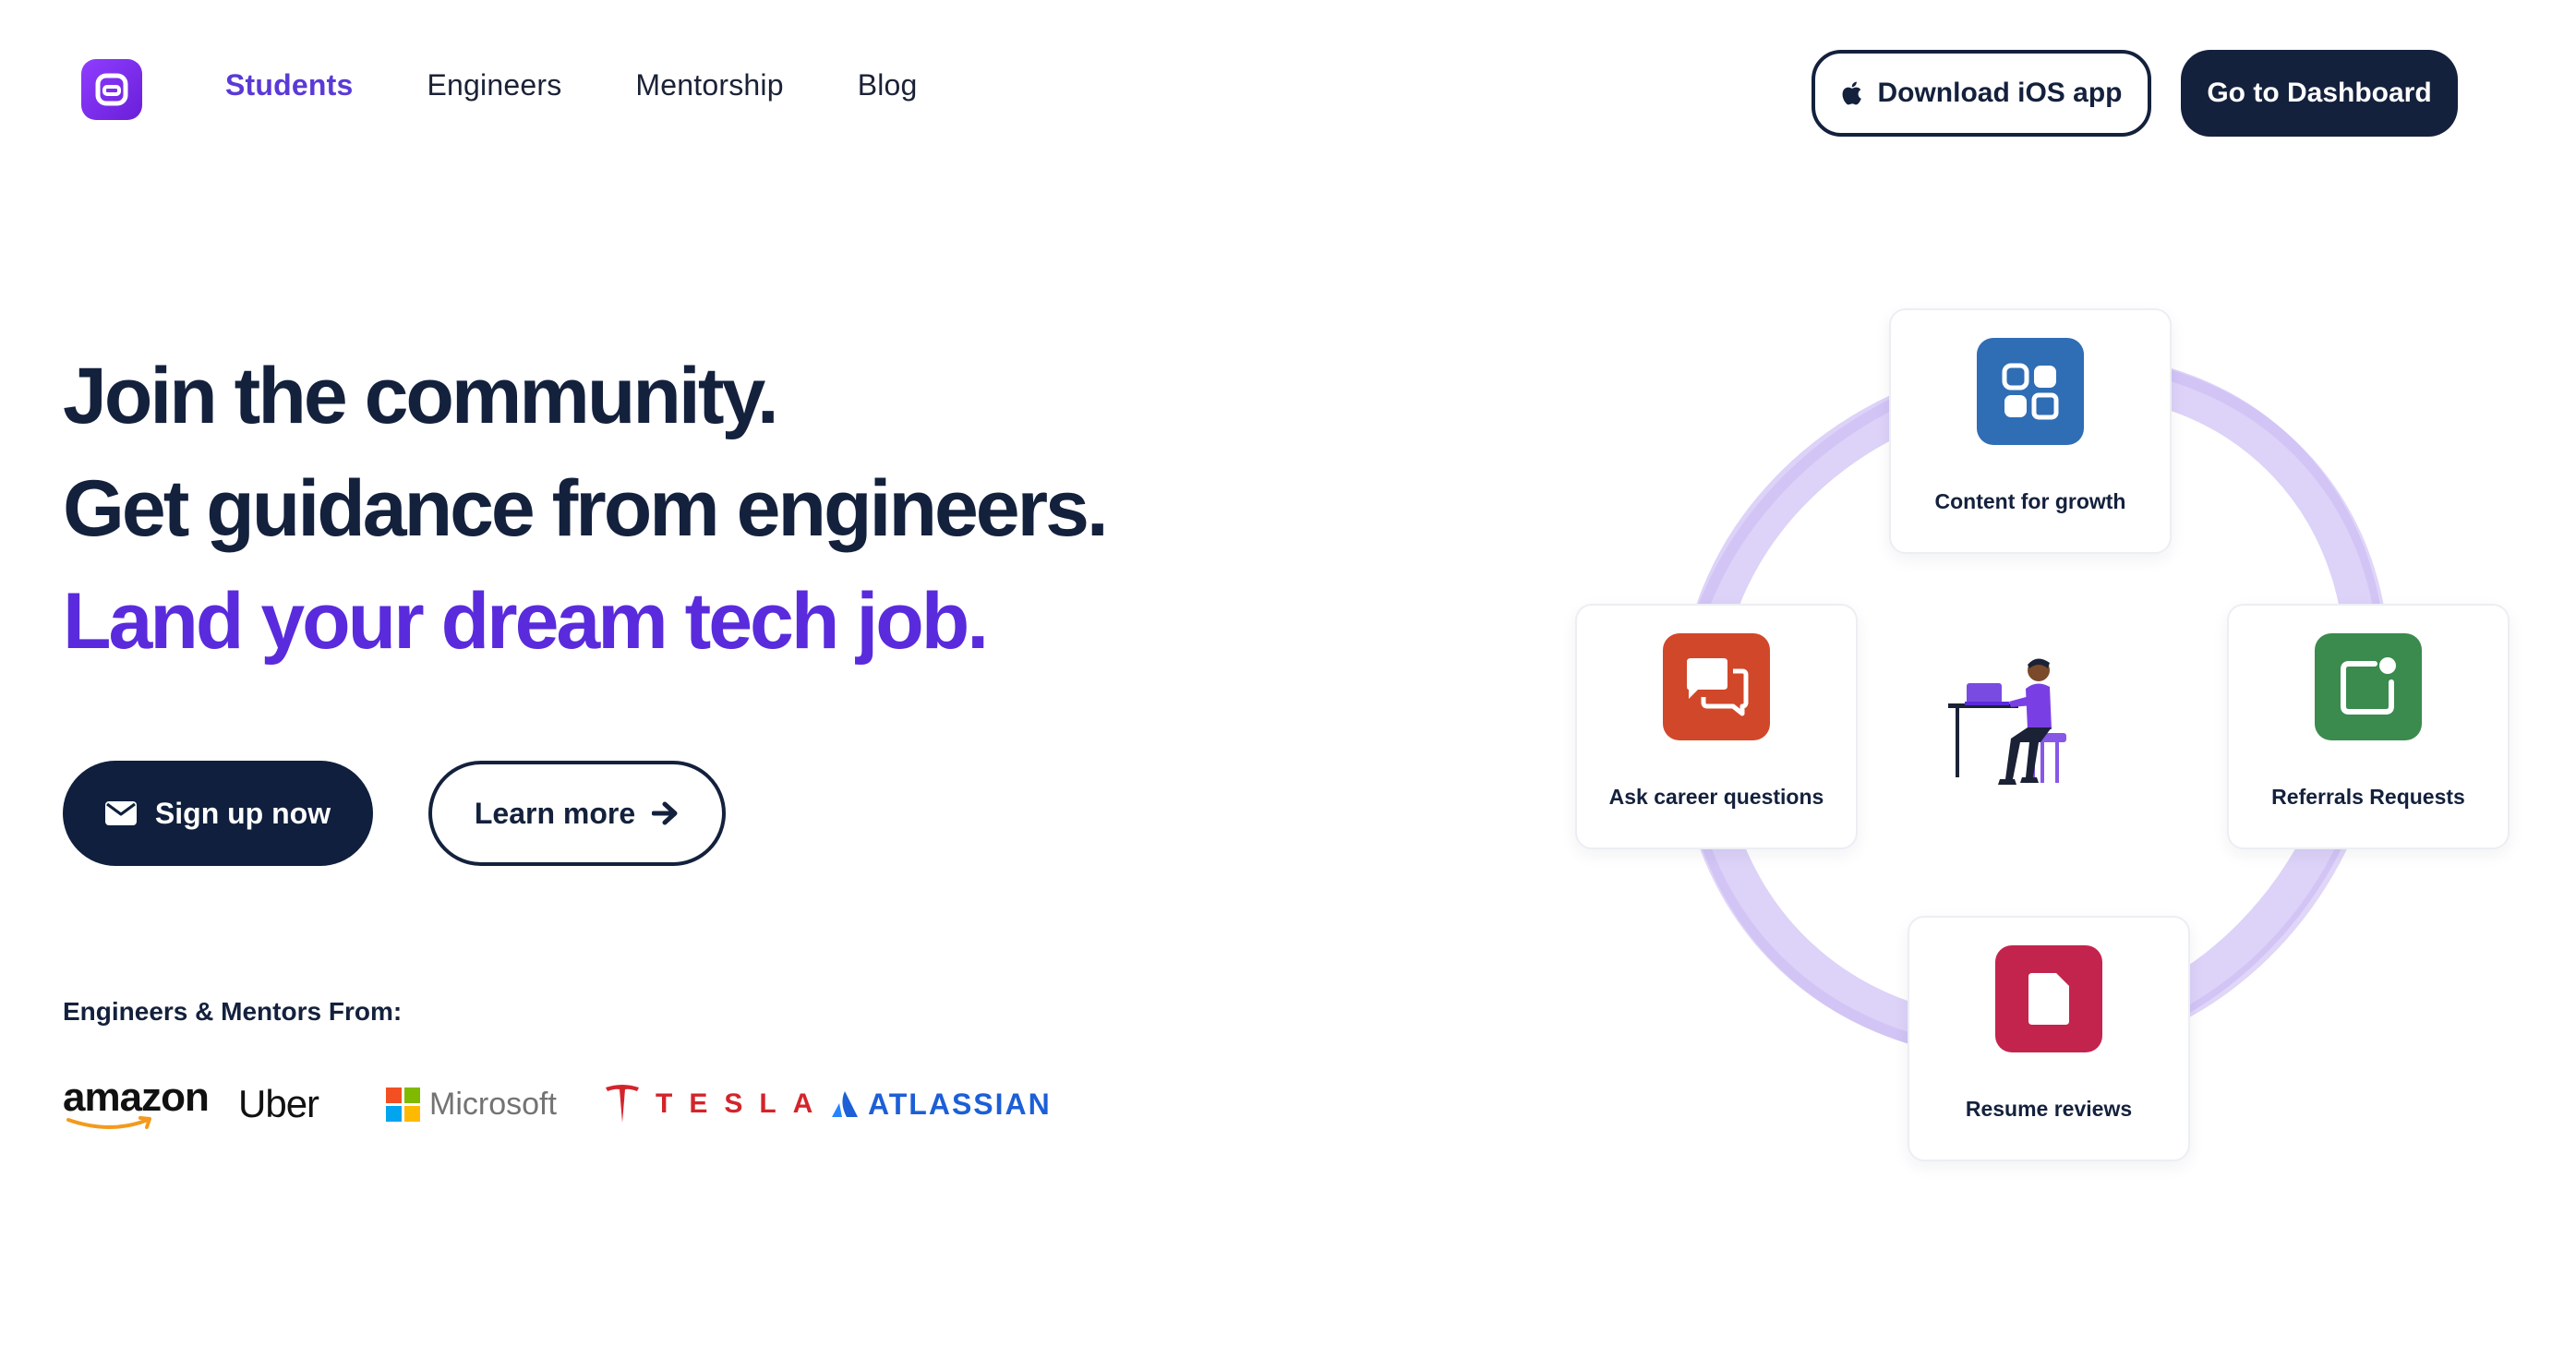  Describe the element at coordinates (571, 85) in the screenshot. I see `nav-links: Students Engineers Mentorship Blog` at that location.